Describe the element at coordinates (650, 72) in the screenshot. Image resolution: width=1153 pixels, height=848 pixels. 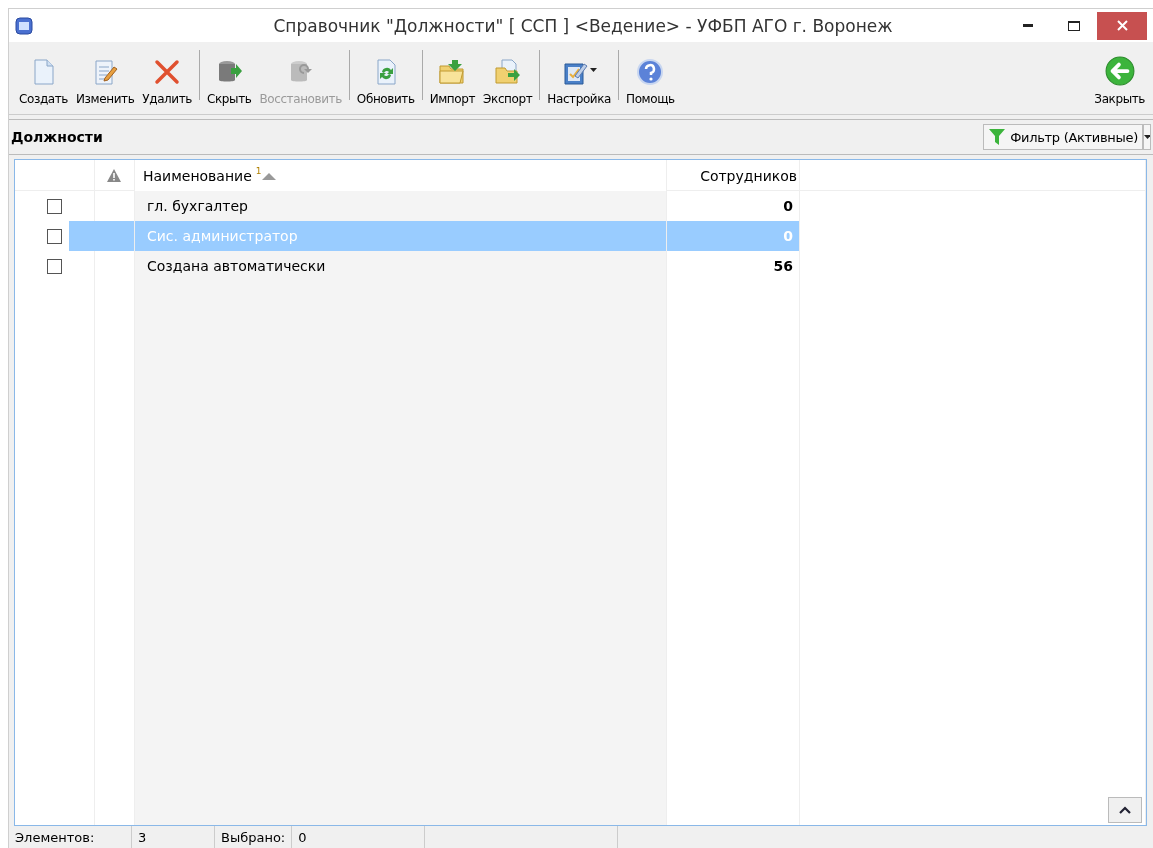
I see `help-icon` at that location.